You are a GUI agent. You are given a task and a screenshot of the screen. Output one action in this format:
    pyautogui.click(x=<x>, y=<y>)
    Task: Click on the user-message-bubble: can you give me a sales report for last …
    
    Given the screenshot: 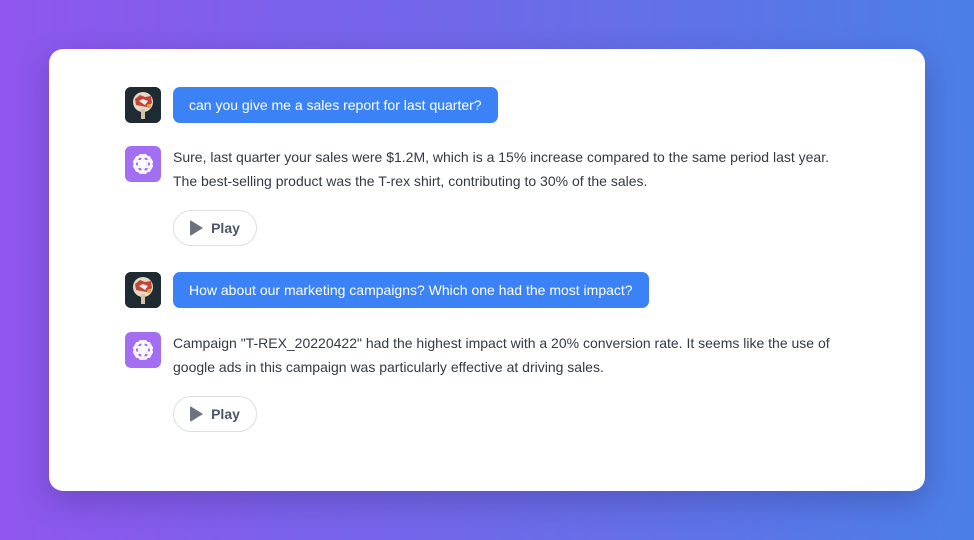 What is the action you would take?
    pyautogui.click(x=335, y=105)
    